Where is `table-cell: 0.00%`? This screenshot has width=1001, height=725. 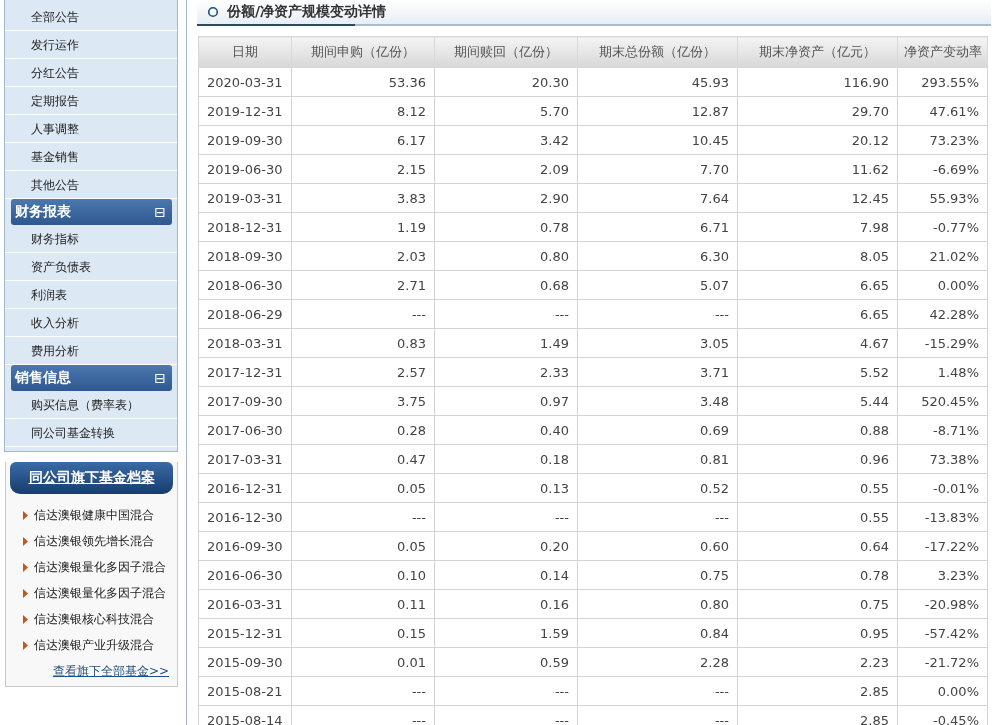
table-cell: 0.00% is located at coordinates (942, 285).